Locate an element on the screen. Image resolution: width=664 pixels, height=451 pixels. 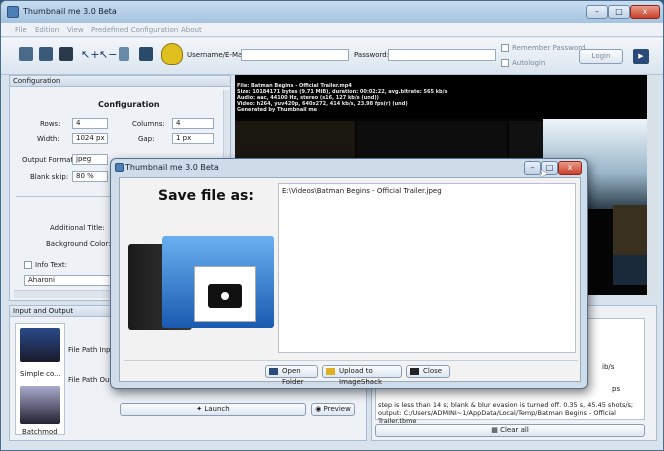
additional-title-label: Additional Title: is located at coordinates (77, 228).